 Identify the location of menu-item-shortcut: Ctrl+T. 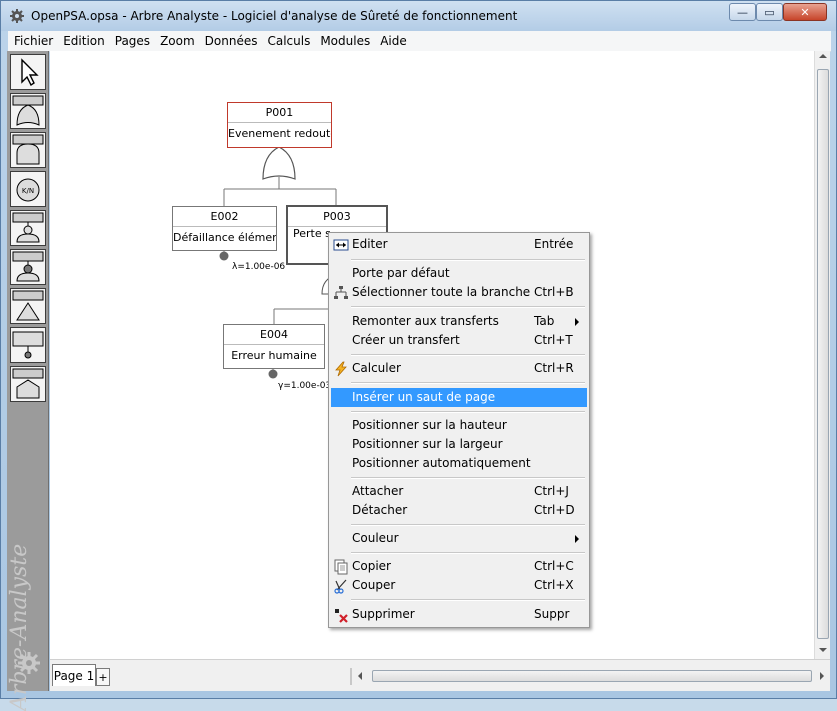
(553, 340).